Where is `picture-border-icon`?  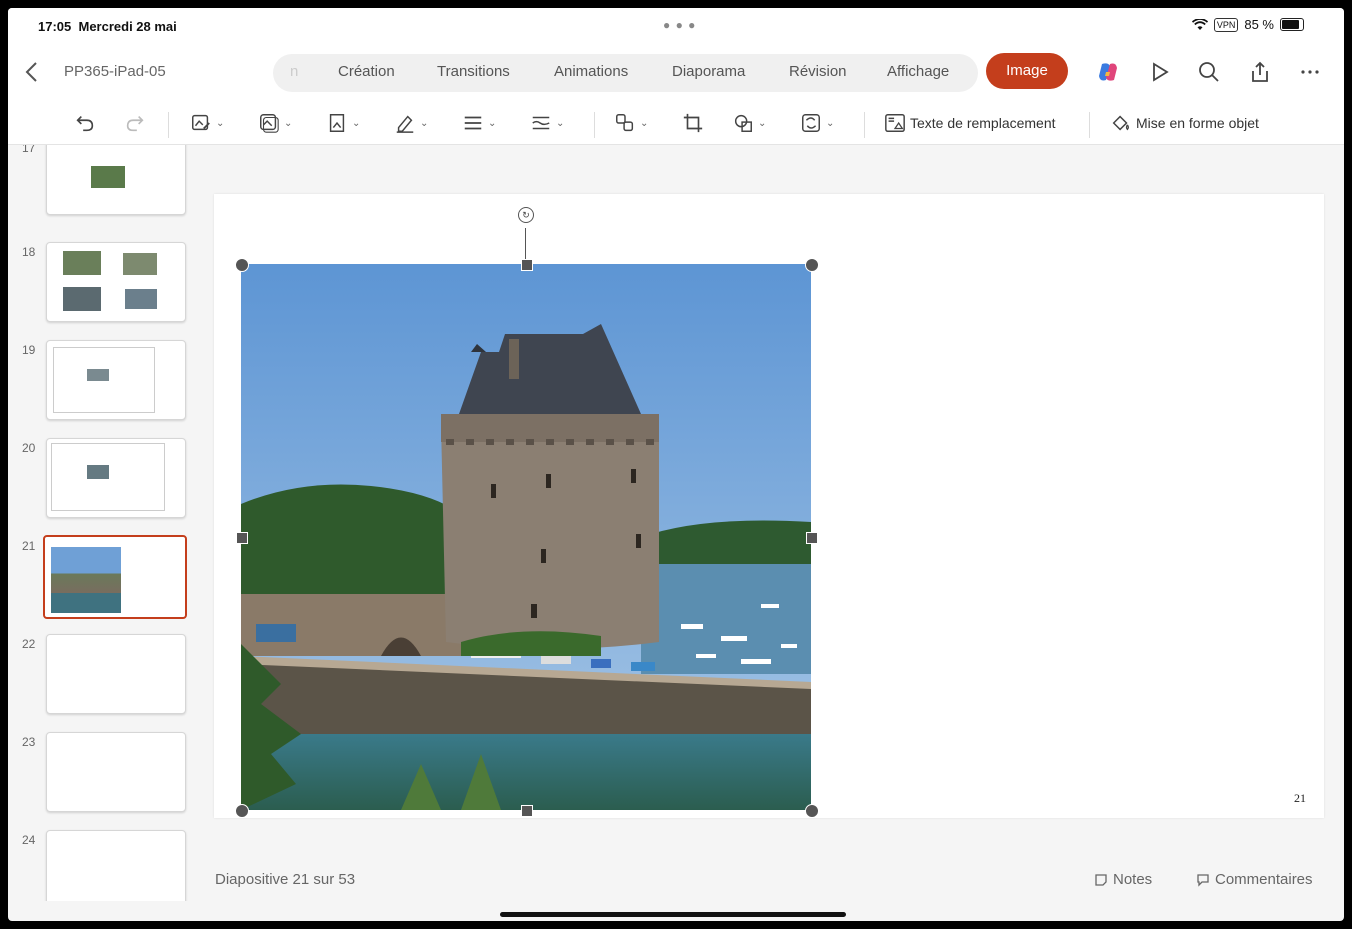 picture-border-icon is located at coordinates (337, 123).